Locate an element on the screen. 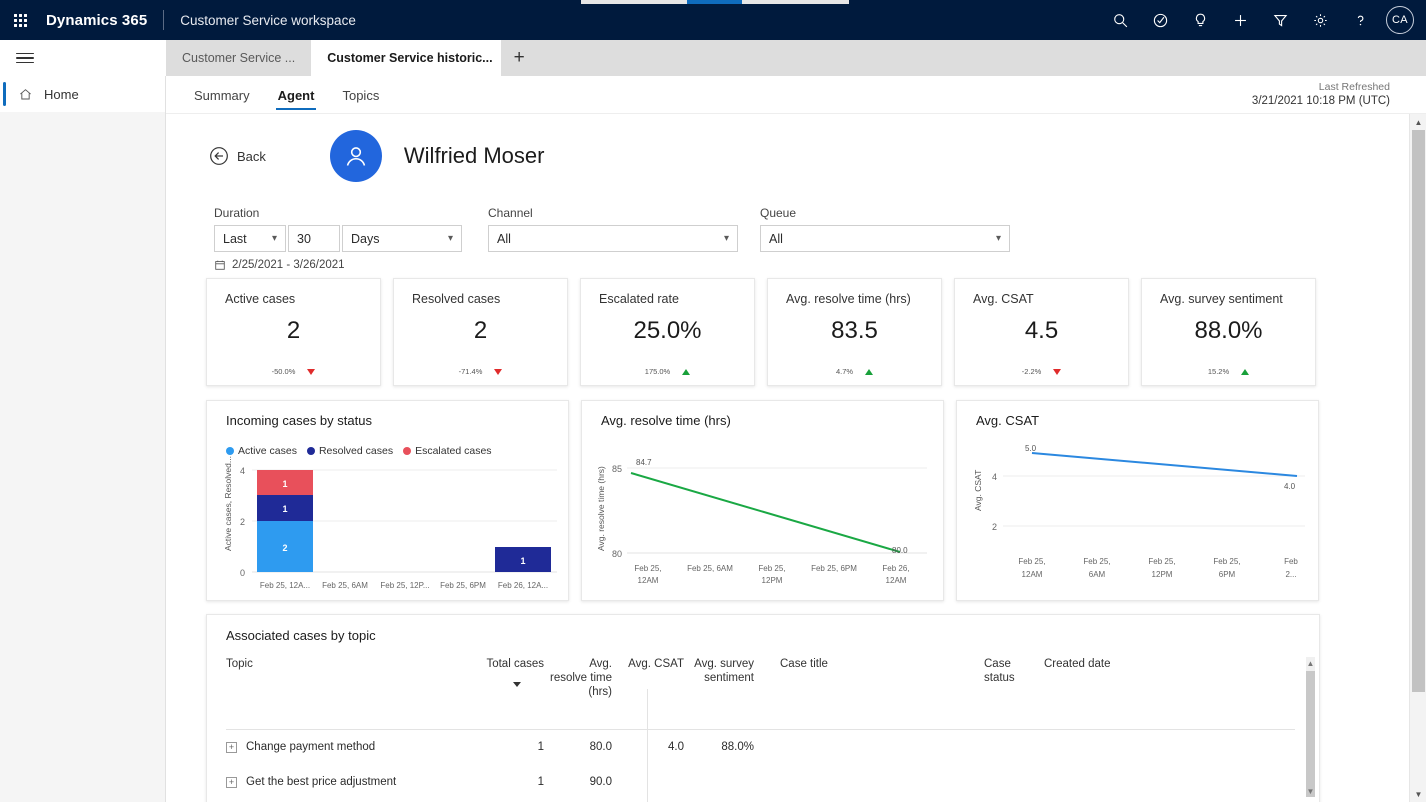  kpi-title: Active cases is located at coordinates (260, 299).